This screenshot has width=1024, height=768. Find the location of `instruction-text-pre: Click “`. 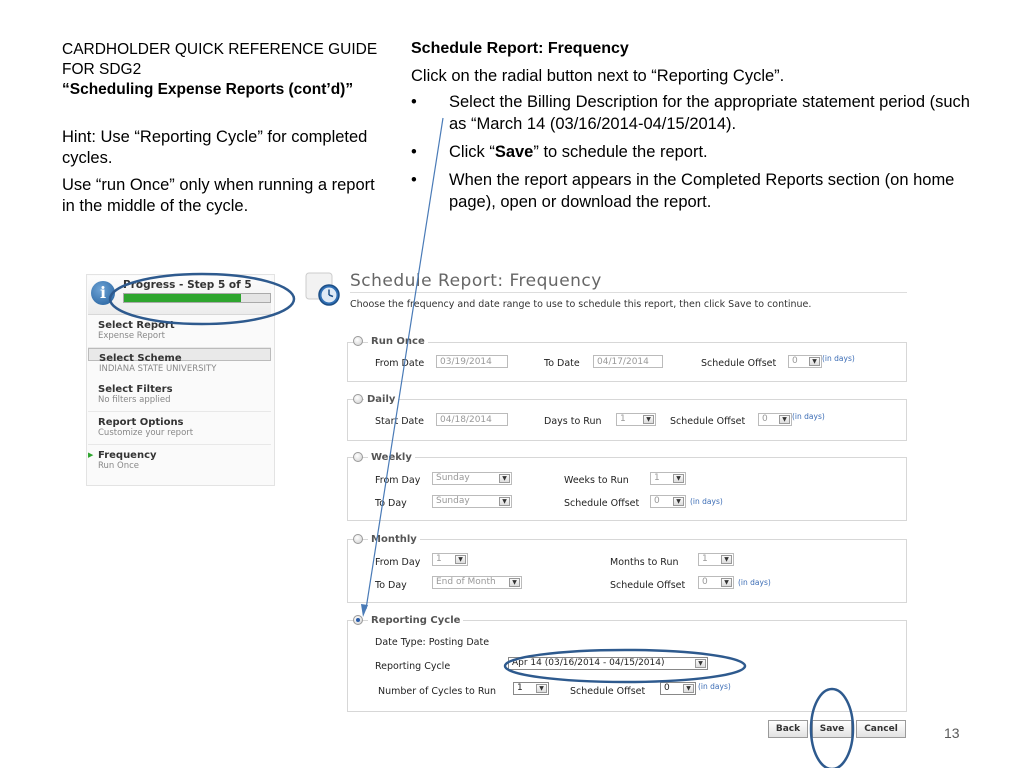

instruction-text-pre: Click “ is located at coordinates (472, 152).